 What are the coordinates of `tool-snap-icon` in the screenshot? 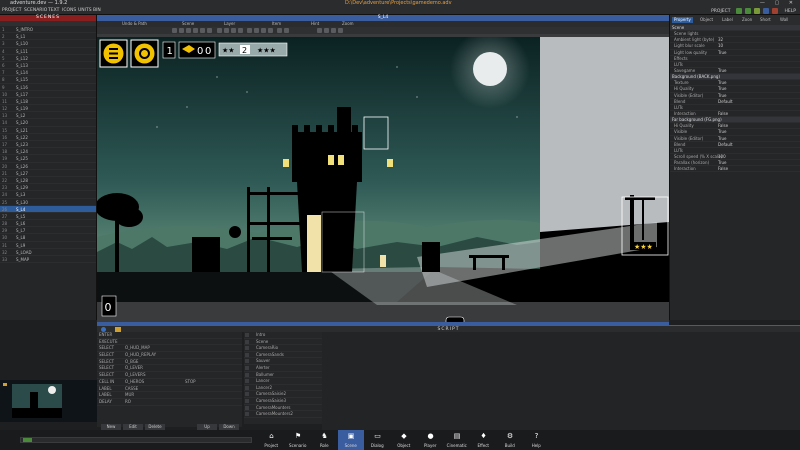 It's located at (202, 30).